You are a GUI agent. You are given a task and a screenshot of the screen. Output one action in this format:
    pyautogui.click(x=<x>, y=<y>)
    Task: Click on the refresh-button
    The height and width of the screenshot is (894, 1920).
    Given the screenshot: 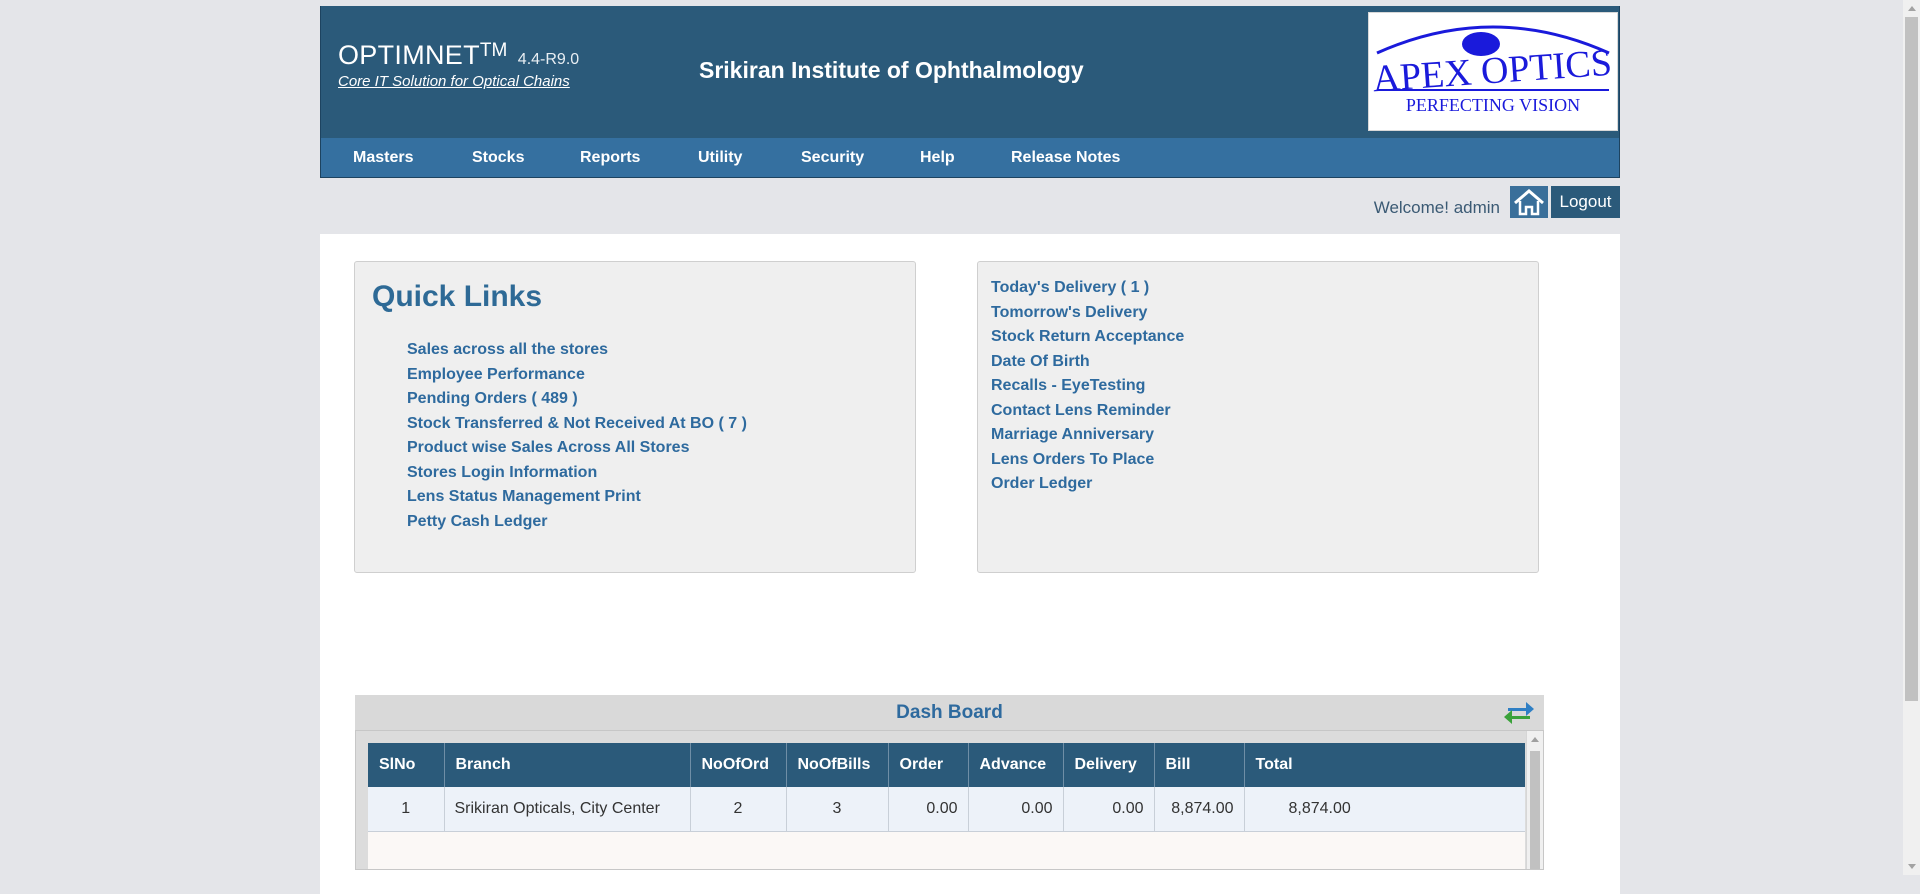 What is the action you would take?
    pyautogui.click(x=1519, y=712)
    